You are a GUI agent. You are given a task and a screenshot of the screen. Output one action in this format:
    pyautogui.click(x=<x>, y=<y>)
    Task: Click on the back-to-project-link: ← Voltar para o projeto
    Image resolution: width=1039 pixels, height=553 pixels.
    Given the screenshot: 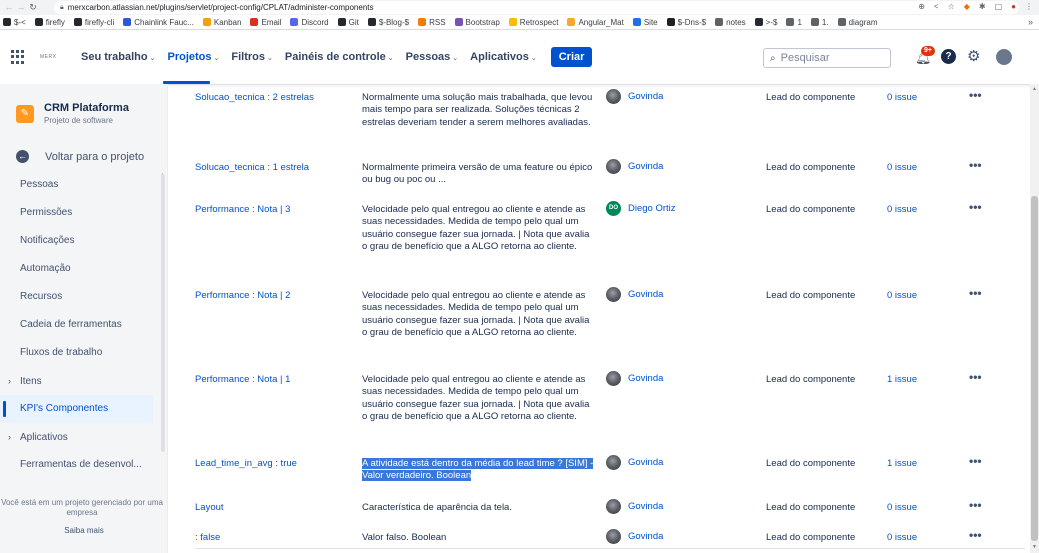 What is the action you would take?
    pyautogui.click(x=80, y=156)
    